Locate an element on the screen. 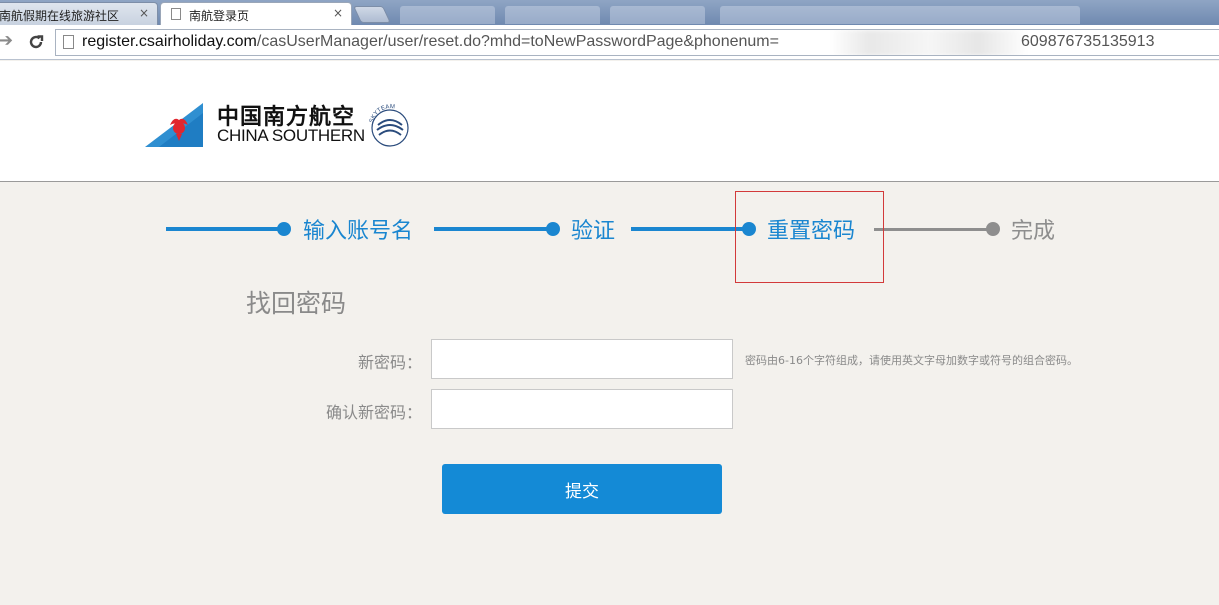  step-verify: 验证 is located at coordinates (593, 231).